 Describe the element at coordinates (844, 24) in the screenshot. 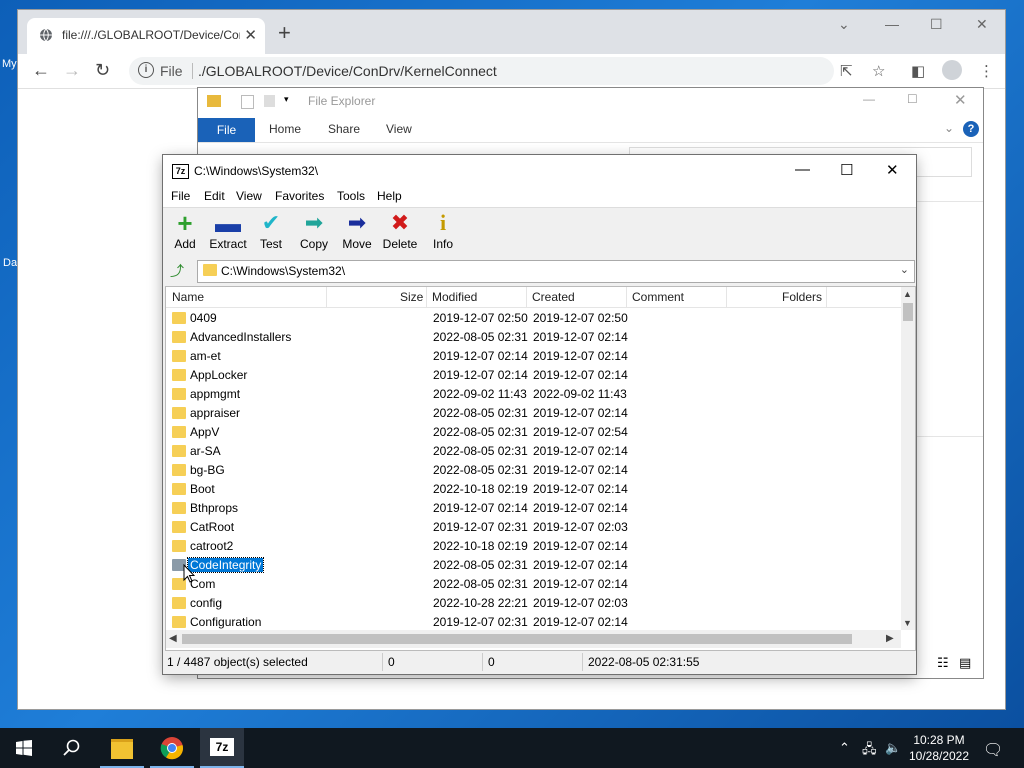

I see `tab-search-chevron-icon: ⌄` at that location.